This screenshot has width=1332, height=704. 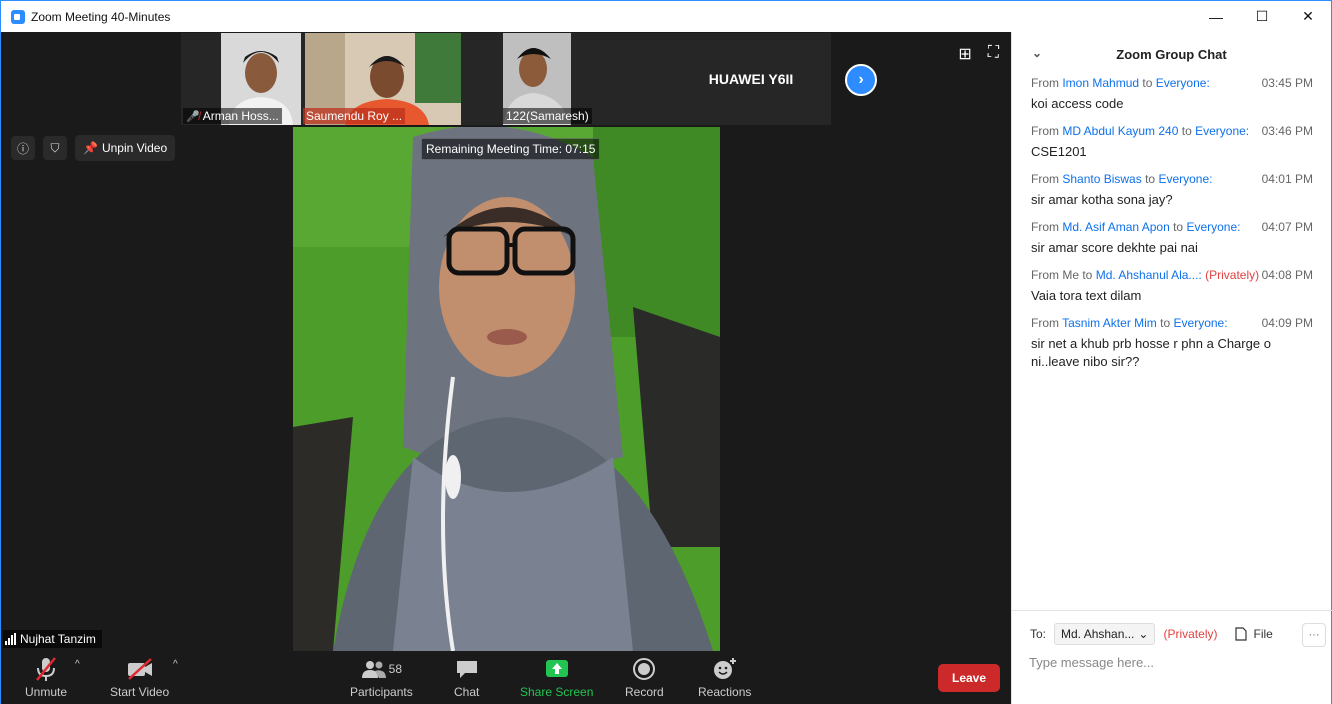 What do you see at coordinates (969, 678) in the screenshot?
I see `leave-button: Leave` at bounding box center [969, 678].